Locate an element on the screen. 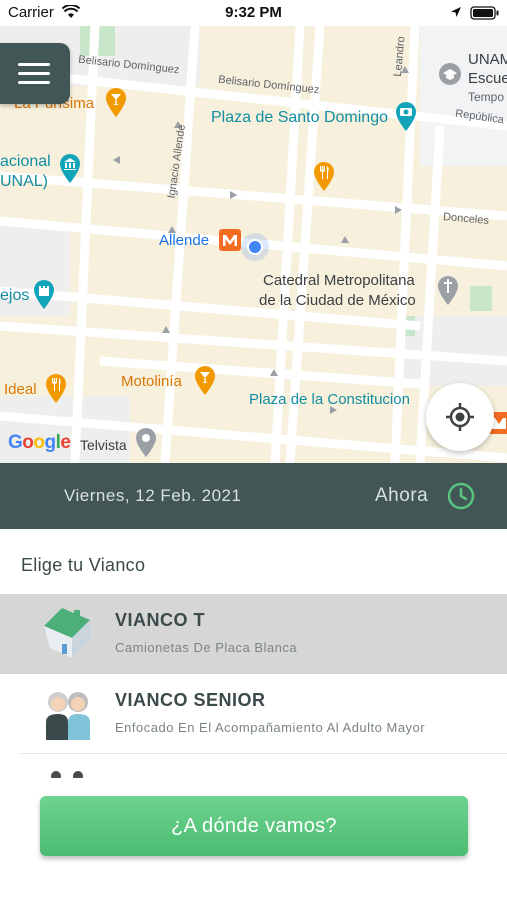 The image size is (507, 900). option-title: VIANCO T is located at coordinates (160, 620).